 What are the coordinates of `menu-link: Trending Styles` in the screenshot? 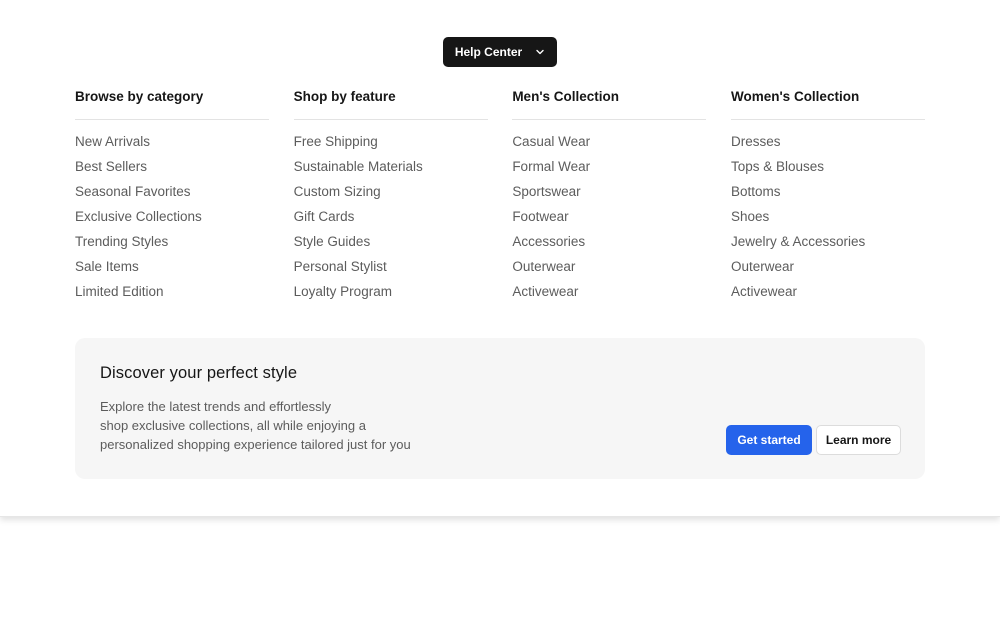 It's located at (121, 241).